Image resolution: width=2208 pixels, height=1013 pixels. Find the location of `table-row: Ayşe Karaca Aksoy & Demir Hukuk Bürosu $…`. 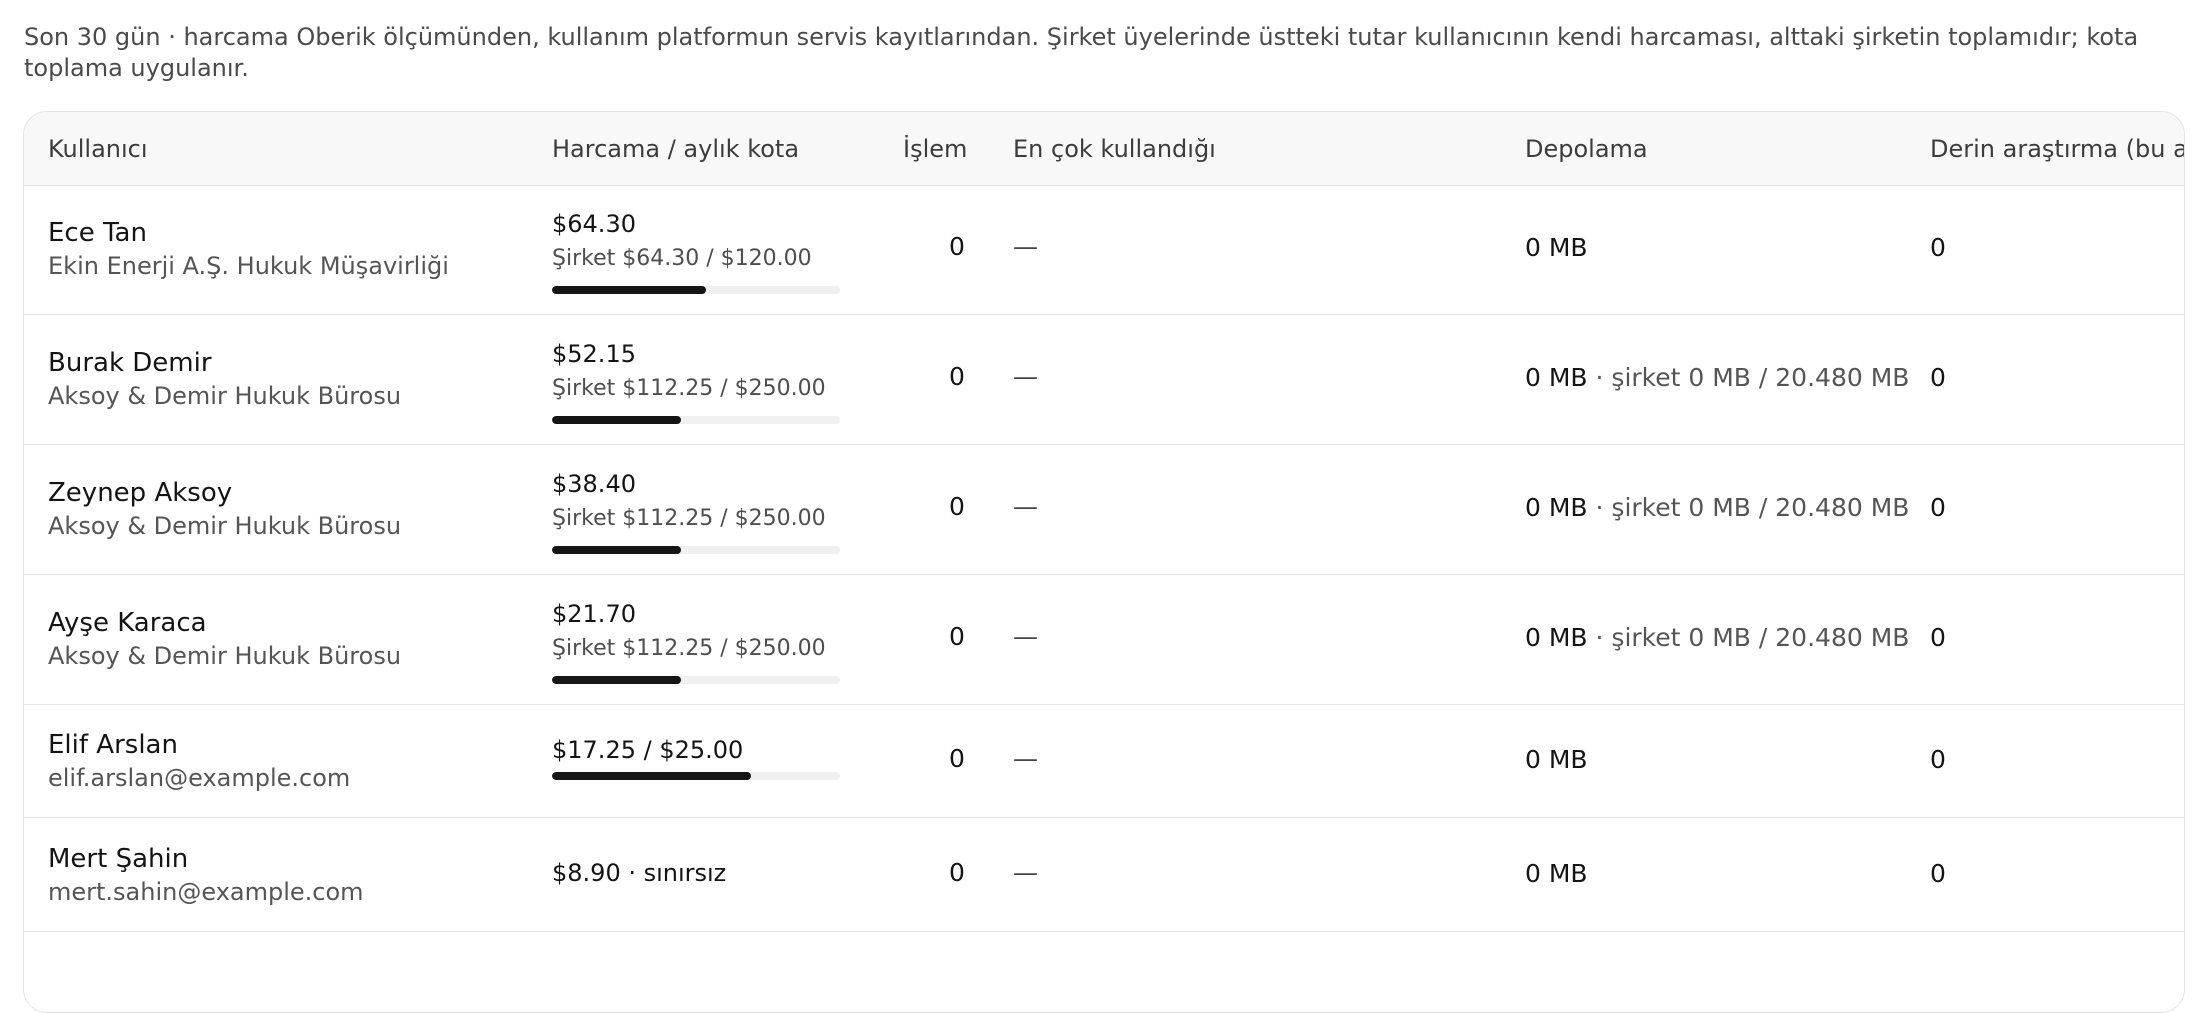

table-row: Ayşe Karaca Aksoy & Demir Hukuk Bürosu $… is located at coordinates (1104, 640).